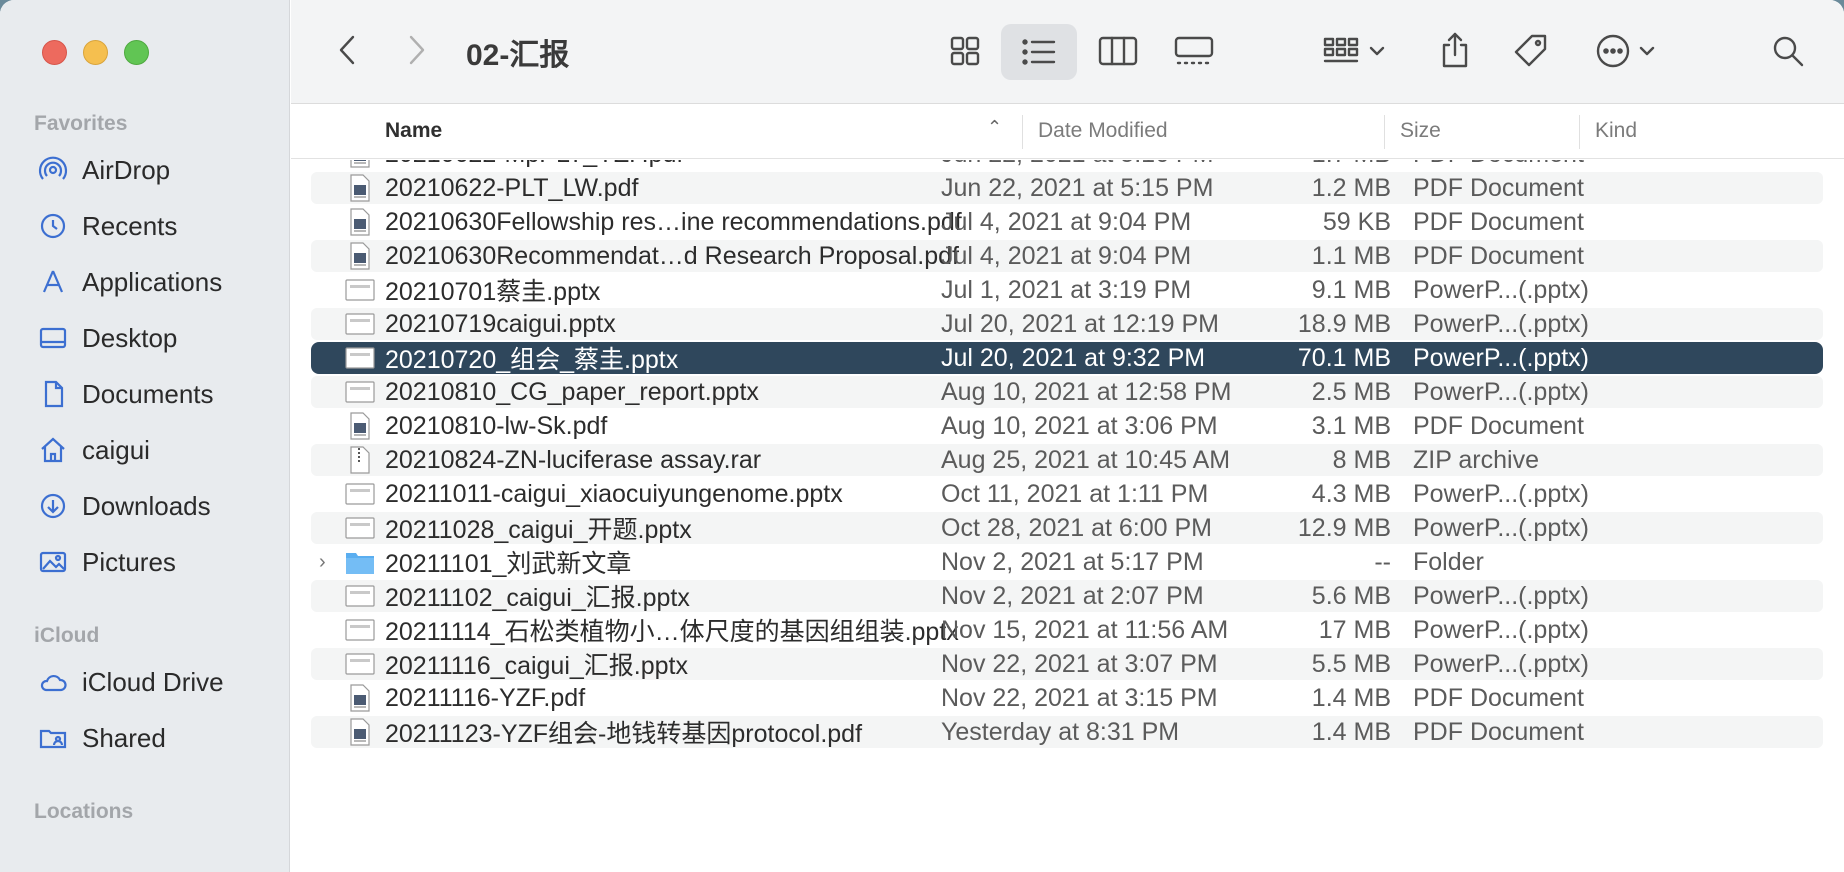  I want to click on file-name: 20210622-MpPLT_YZF.pdf, so click(534, 164).